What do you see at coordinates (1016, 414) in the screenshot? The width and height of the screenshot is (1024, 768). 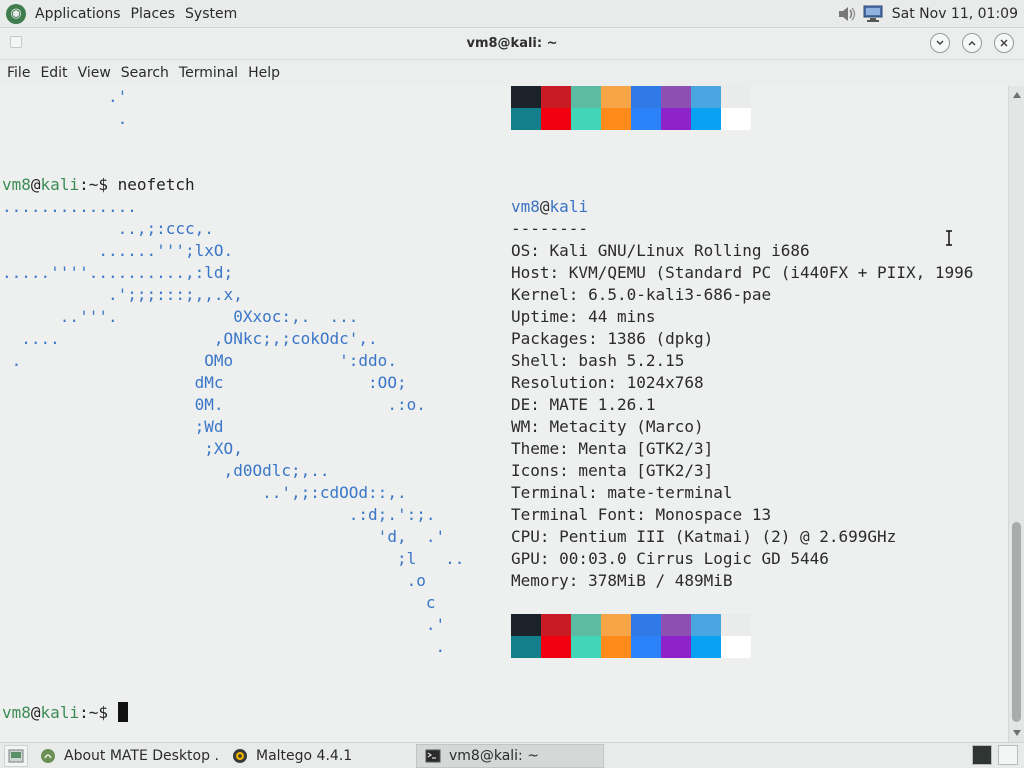 I see `terminal-scrollbar` at bounding box center [1016, 414].